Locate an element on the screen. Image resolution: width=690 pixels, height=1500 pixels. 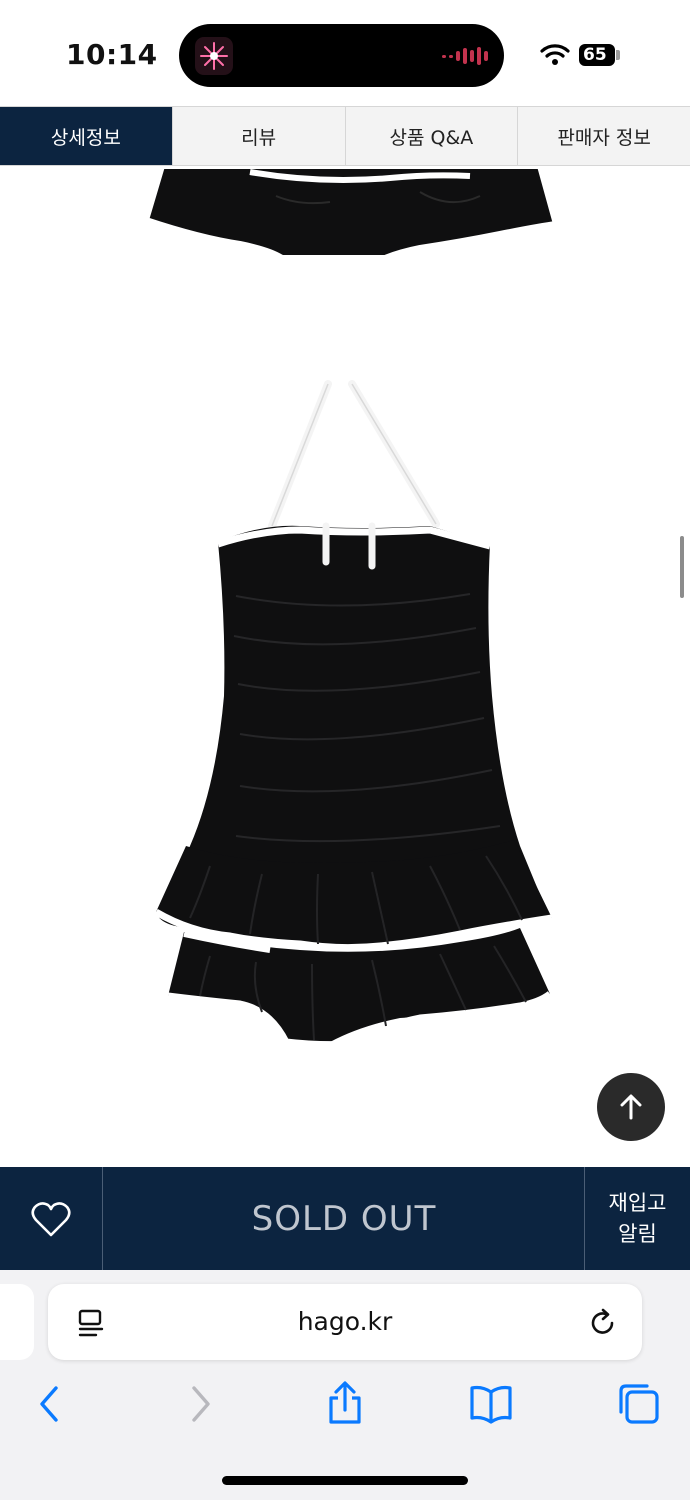
heart-icon is located at coordinates (51, 1218).